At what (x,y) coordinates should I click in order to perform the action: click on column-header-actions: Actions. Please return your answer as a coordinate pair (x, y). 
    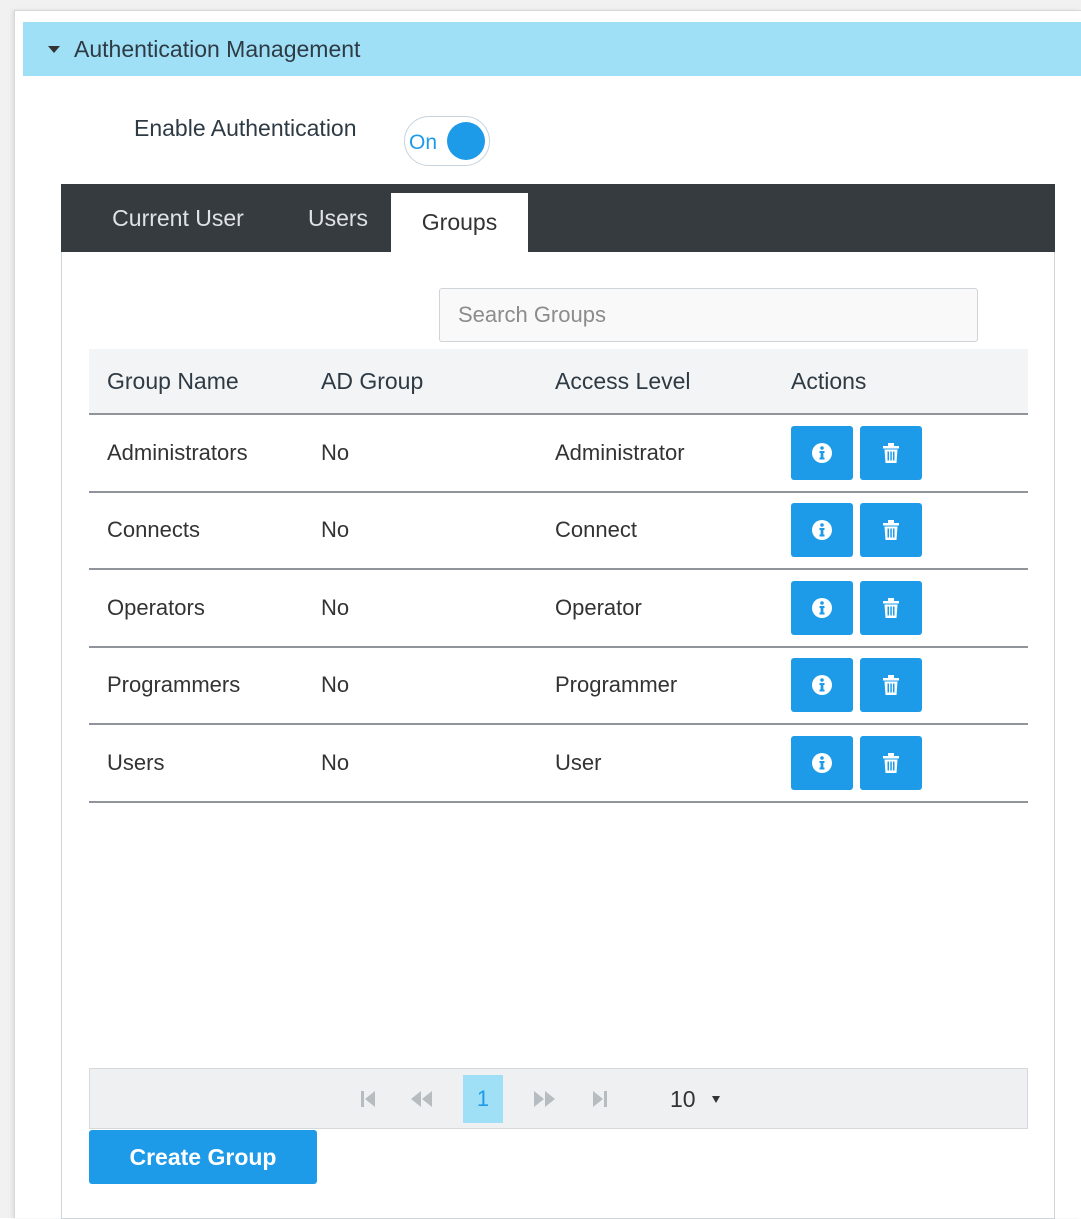
    Looking at the image, I should click on (829, 380).